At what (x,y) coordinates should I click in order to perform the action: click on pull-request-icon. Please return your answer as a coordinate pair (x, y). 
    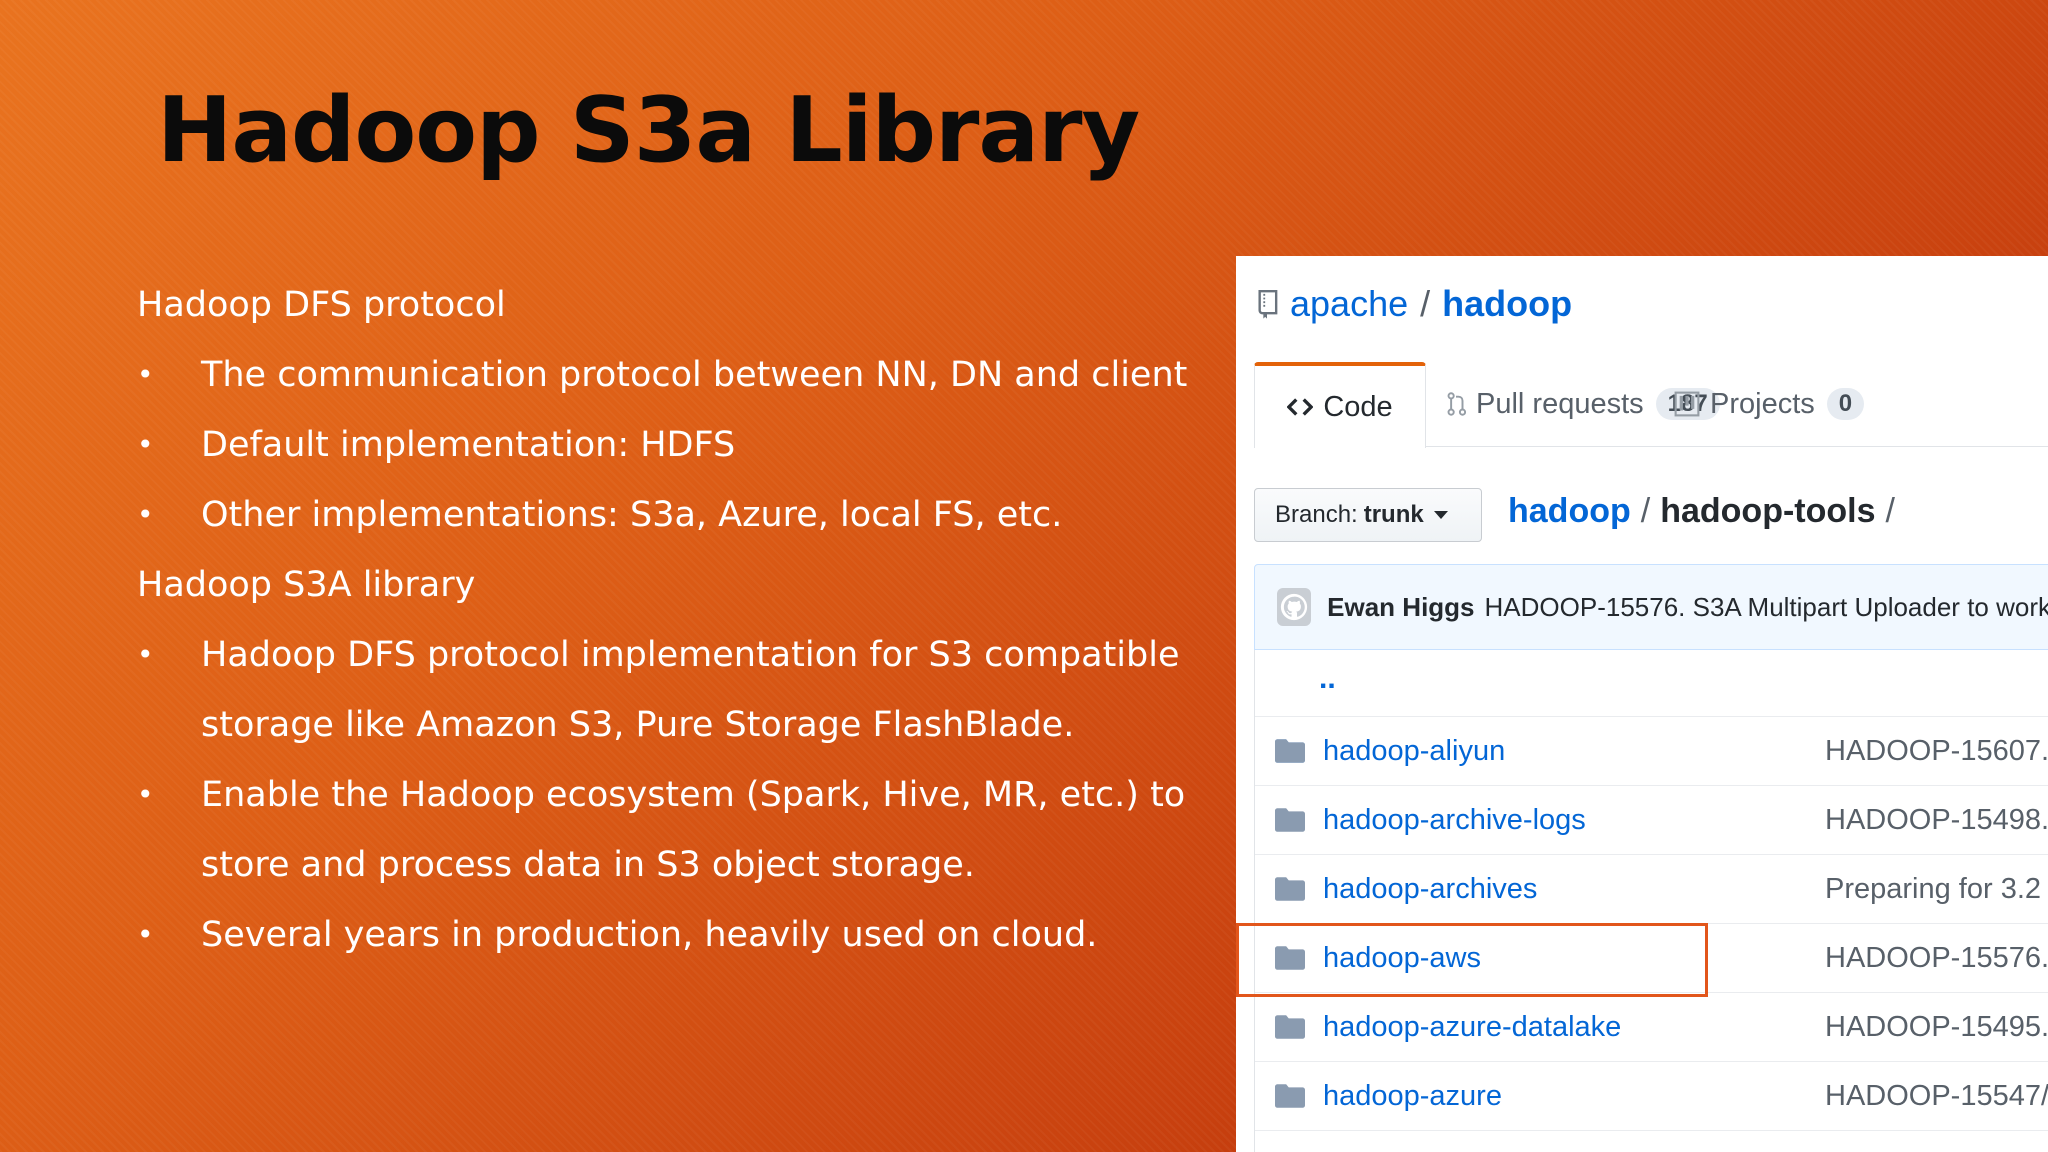
    Looking at the image, I should click on (1456, 404).